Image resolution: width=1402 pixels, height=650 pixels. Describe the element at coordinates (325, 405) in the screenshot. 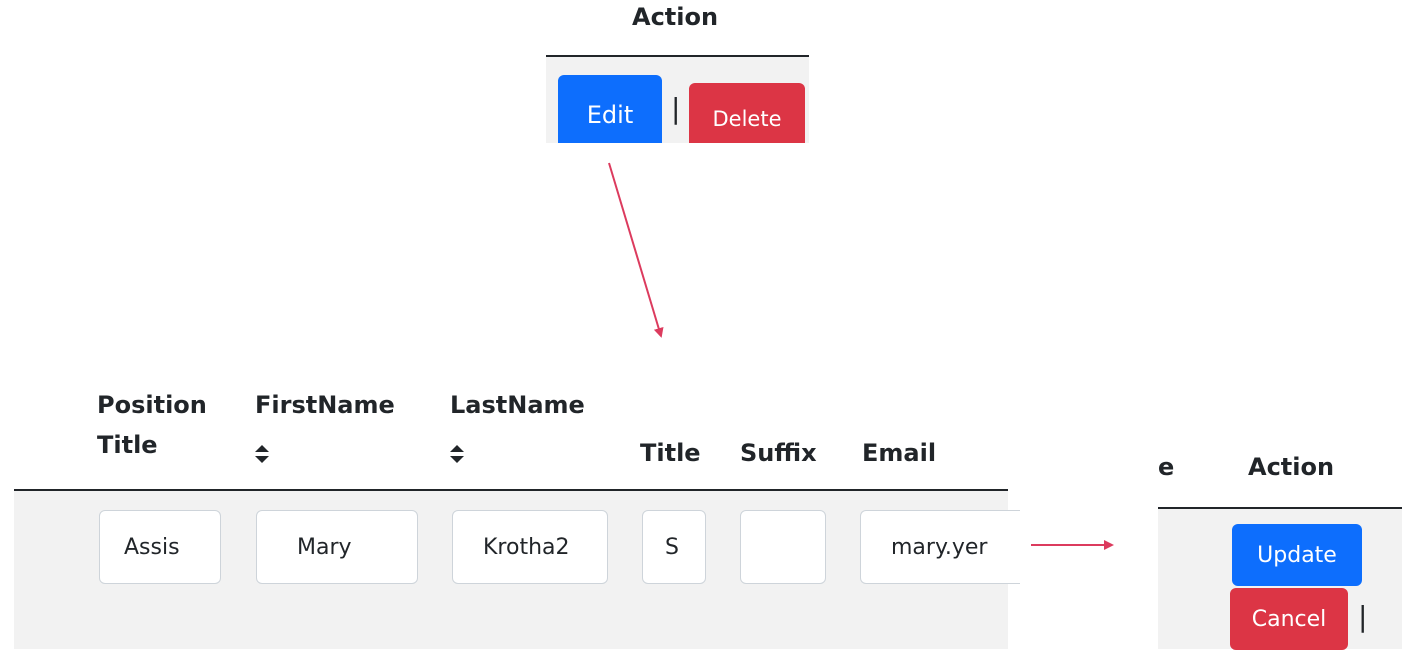

I see `col-header-firstname: FirstName` at that location.